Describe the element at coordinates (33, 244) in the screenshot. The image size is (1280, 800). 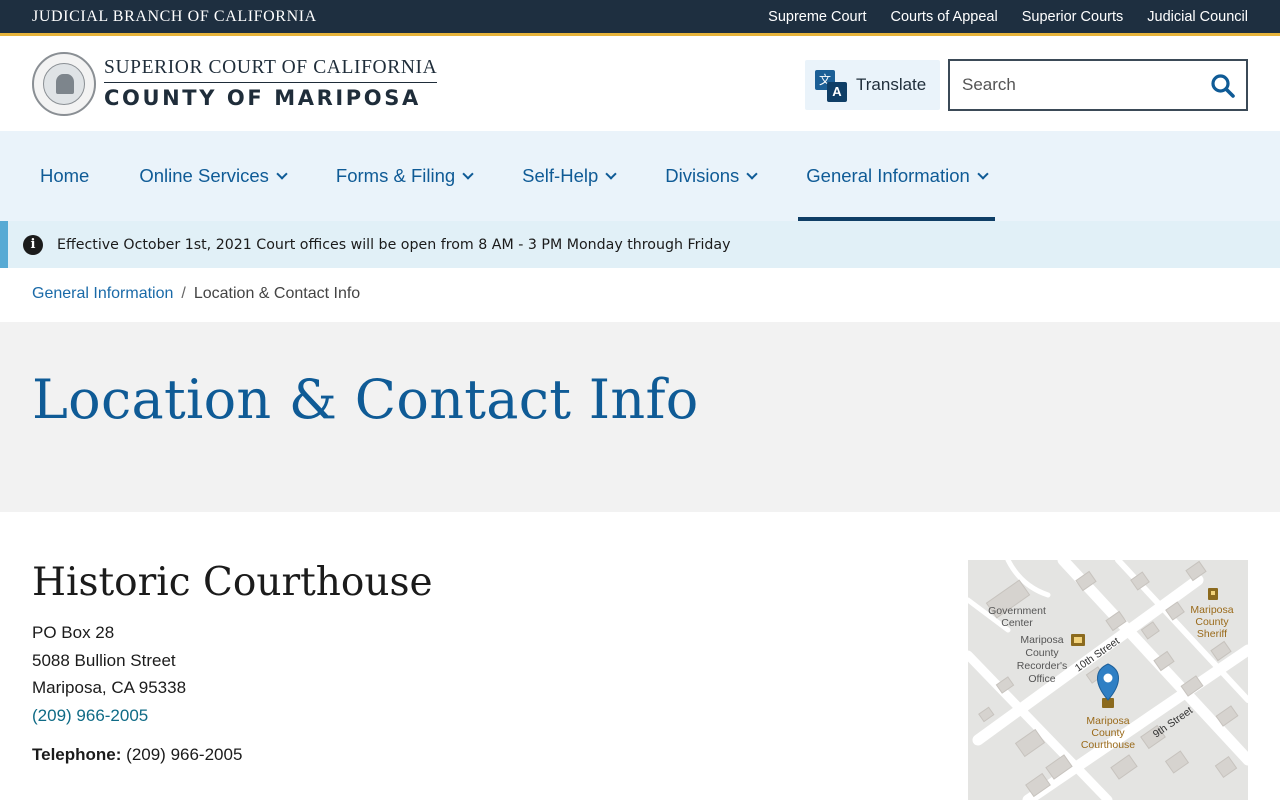
I see `info-icon: i` at that location.